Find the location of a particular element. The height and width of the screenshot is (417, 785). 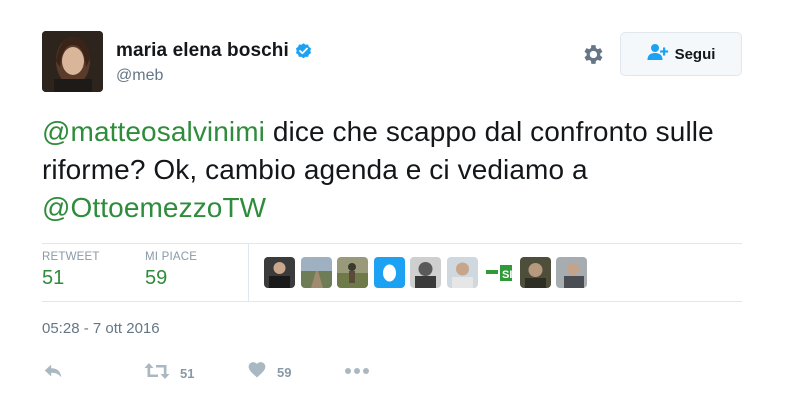

mention-link: @OttoemezzoTW is located at coordinates (154, 207).